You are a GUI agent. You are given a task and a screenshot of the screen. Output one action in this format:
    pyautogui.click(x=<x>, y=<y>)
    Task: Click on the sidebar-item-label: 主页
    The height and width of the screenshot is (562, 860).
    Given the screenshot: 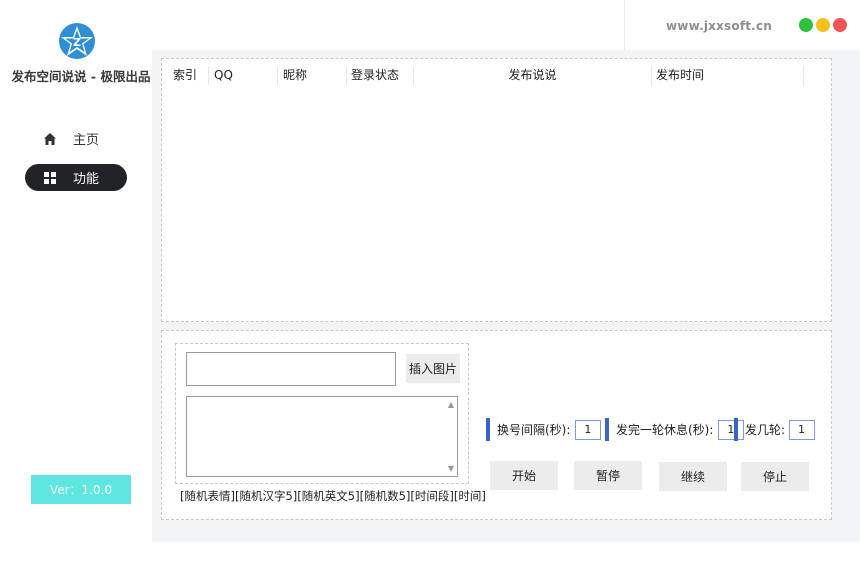 What is the action you would take?
    pyautogui.click(x=86, y=140)
    